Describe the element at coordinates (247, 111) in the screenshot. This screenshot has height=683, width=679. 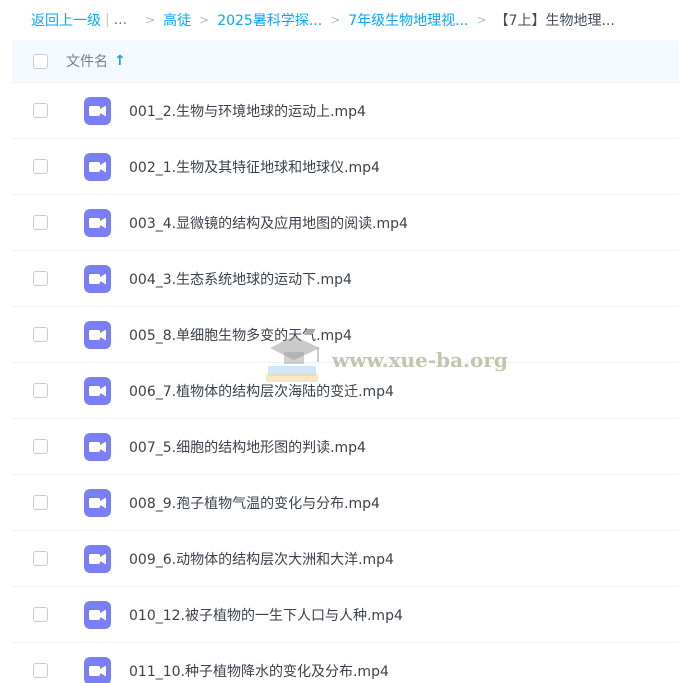
I see `file-name: 001_2.生物与环境地球的运动上.mp4` at that location.